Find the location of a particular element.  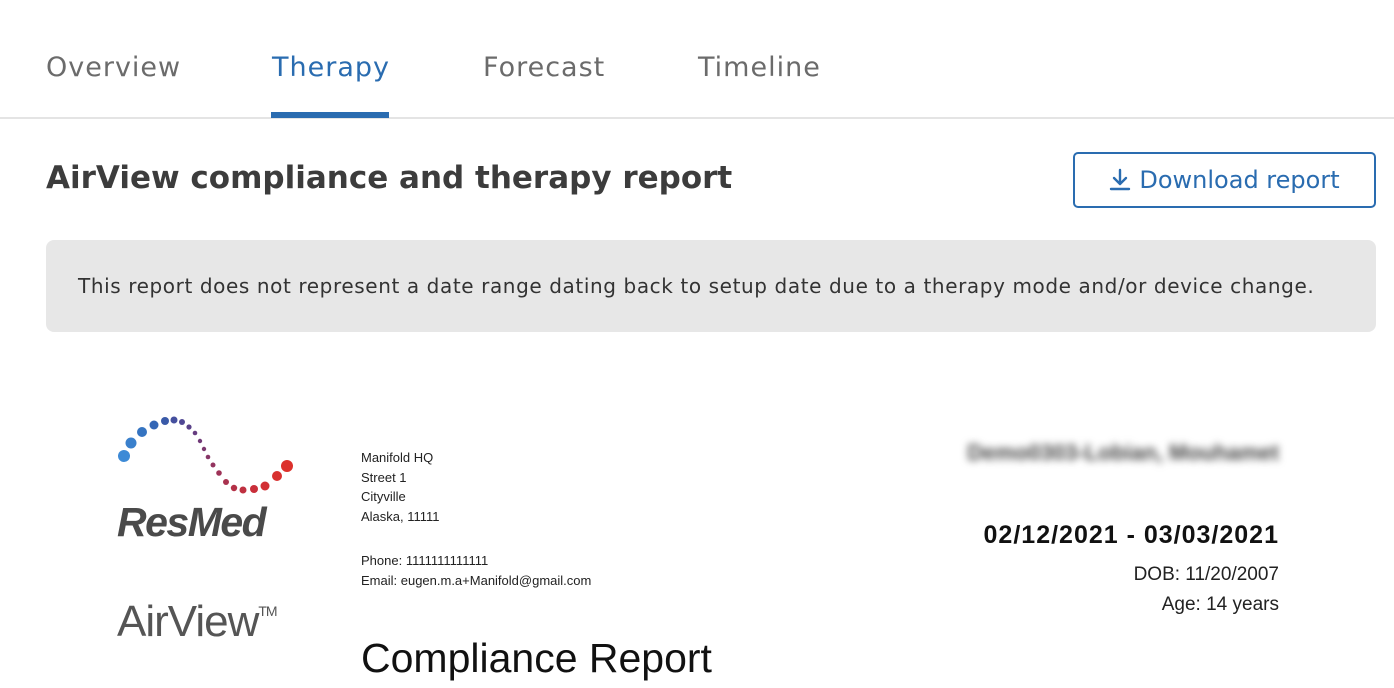

address-line: Alaska, 11111 is located at coordinates (400, 516).